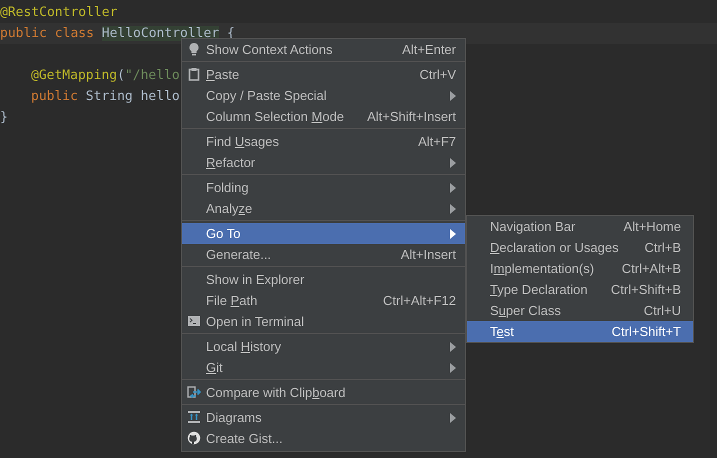 The height and width of the screenshot is (458, 717). I want to click on menu-item: Copy / Paste Special, so click(323, 95).